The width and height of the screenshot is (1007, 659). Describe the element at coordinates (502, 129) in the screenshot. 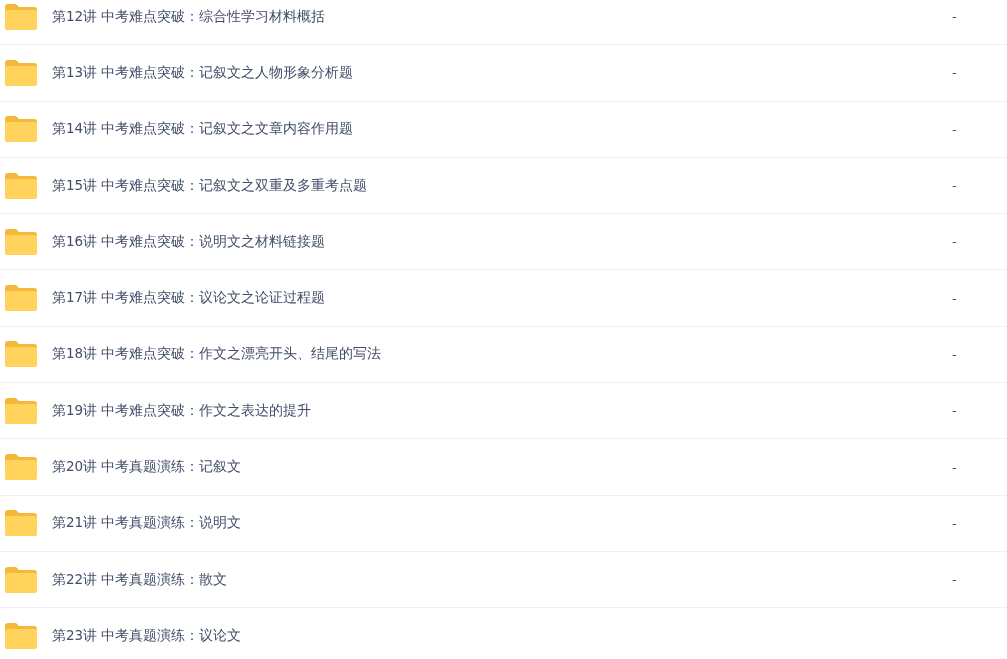

I see `folder-name: 第14讲 中考难点突破：记叙文之文章内容作用题` at that location.